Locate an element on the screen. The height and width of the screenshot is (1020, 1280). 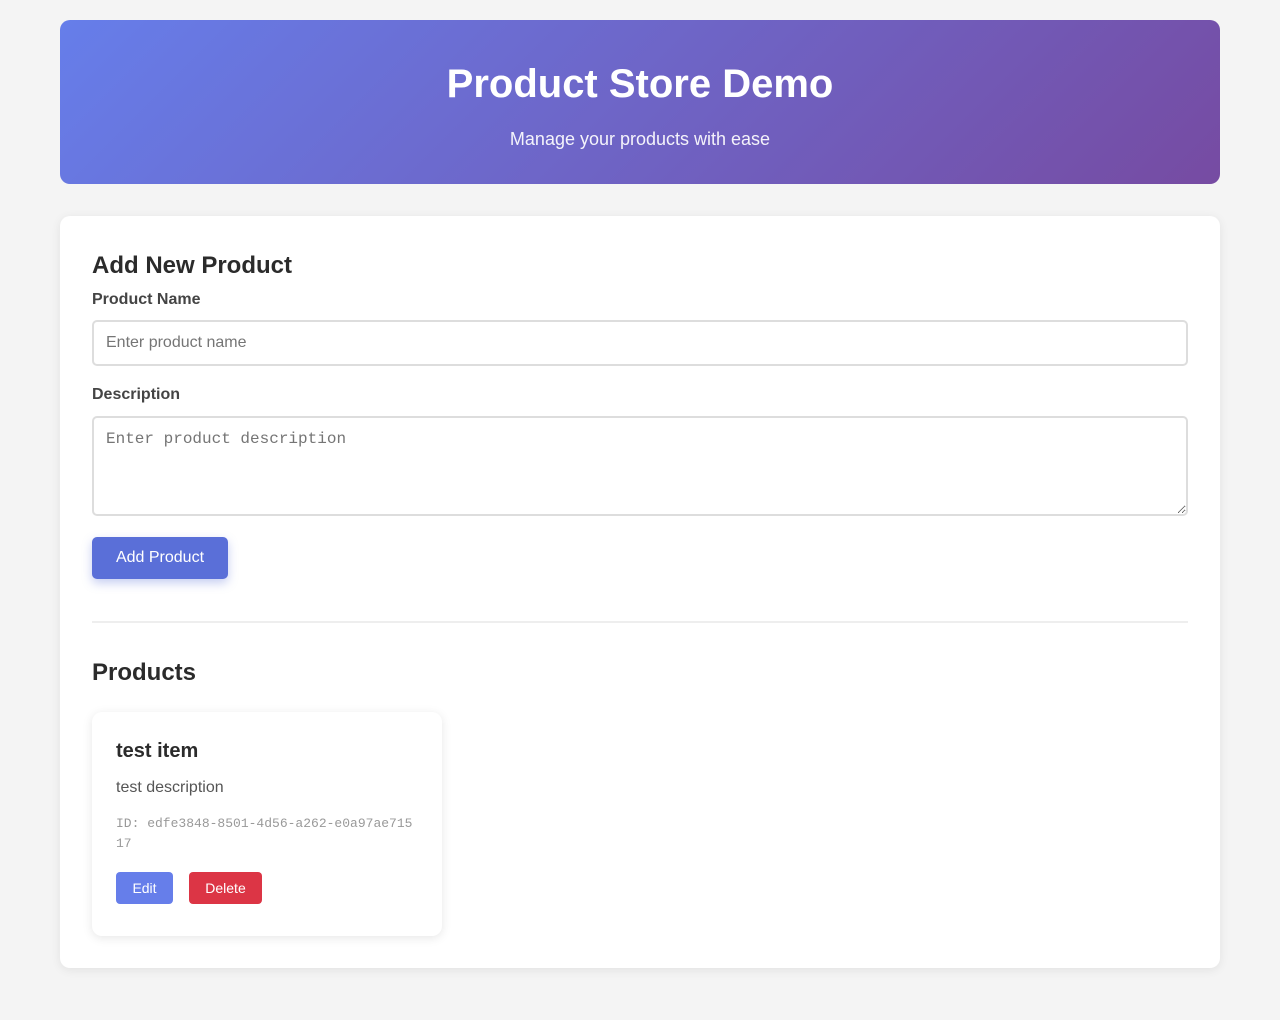
description-label: Description is located at coordinates (136, 394).